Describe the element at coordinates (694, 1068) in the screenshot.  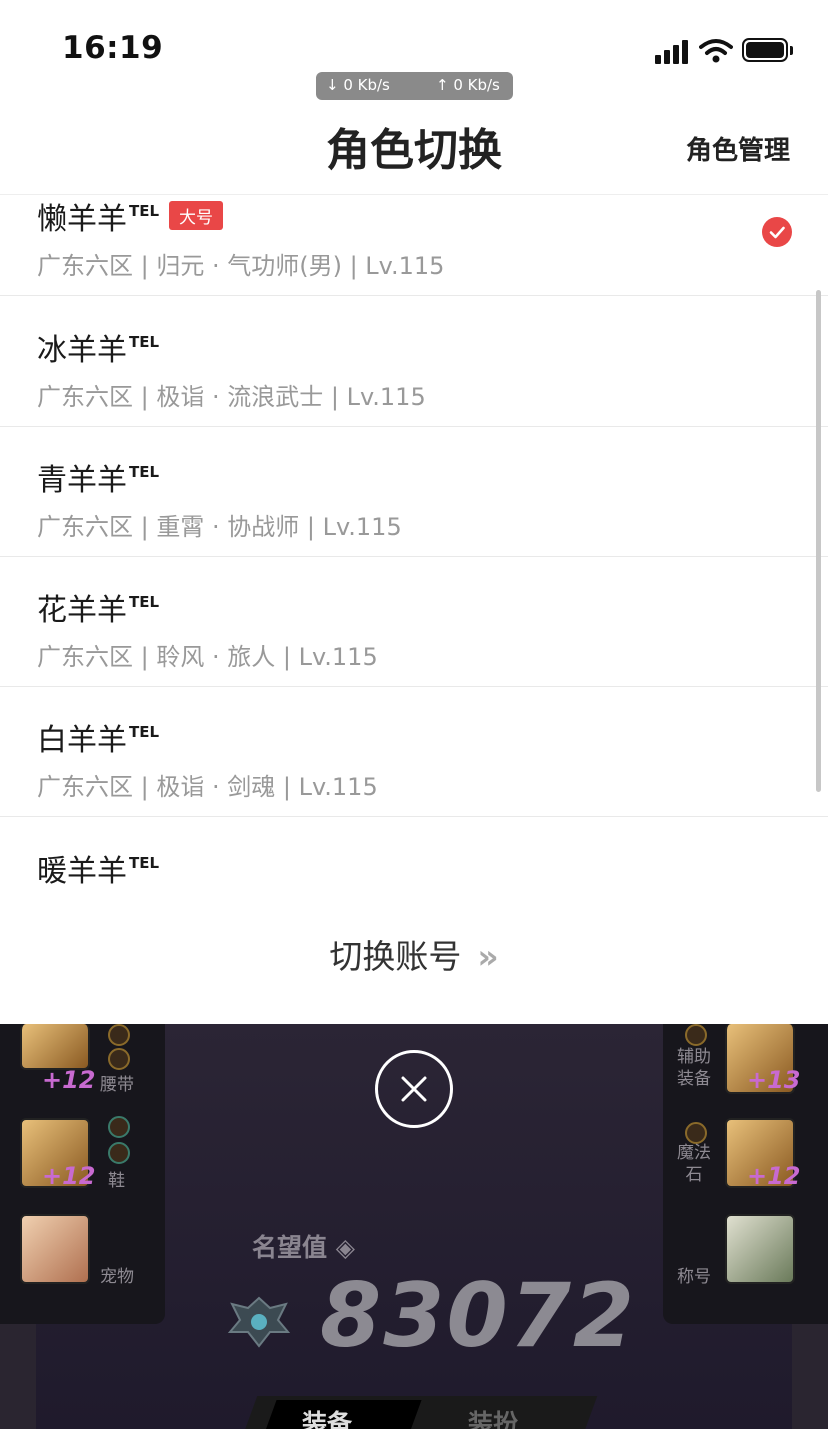
I see `slot-label: 辅助 装备` at that location.